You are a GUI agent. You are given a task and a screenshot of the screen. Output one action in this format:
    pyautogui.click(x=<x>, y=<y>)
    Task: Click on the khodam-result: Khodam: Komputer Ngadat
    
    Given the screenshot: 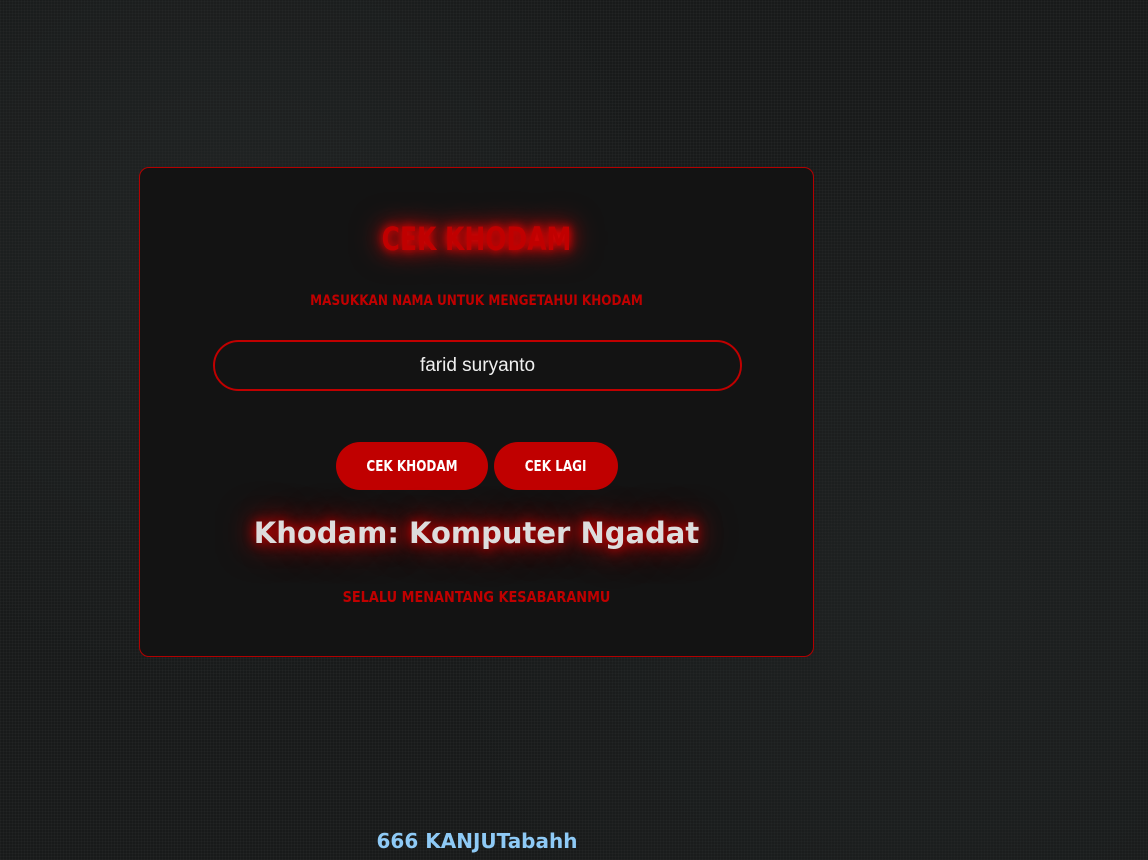 What is the action you would take?
    pyautogui.click(x=476, y=533)
    